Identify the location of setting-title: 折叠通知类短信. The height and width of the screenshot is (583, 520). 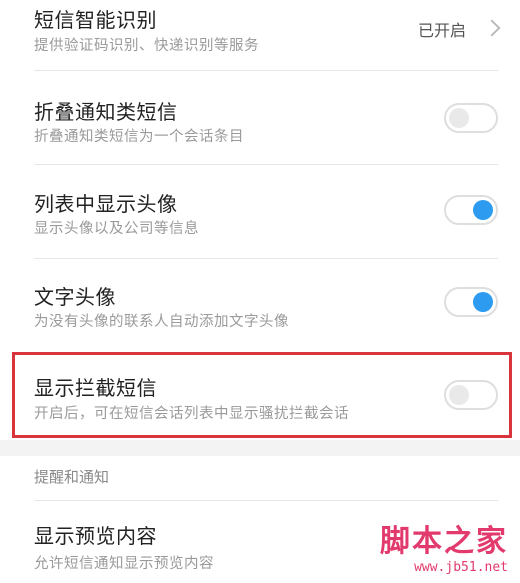
(106, 112).